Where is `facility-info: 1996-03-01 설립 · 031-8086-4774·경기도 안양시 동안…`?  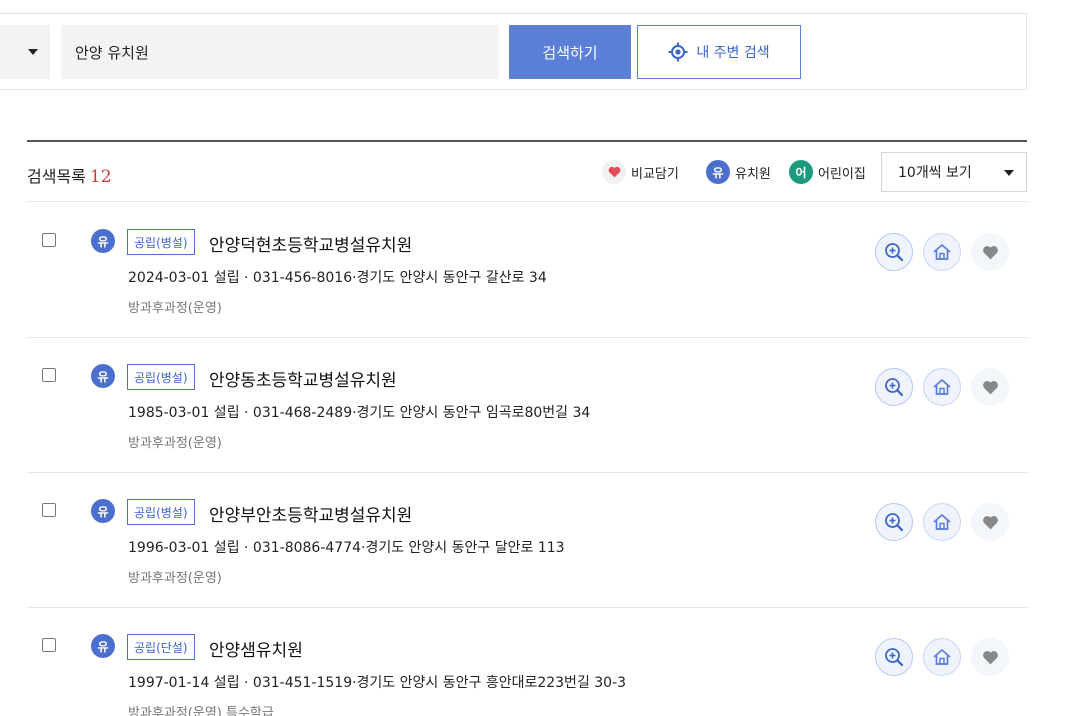
facility-info: 1996-03-01 설립 · 031-8086-4774·경기도 안양시 동안… is located at coordinates (346, 548).